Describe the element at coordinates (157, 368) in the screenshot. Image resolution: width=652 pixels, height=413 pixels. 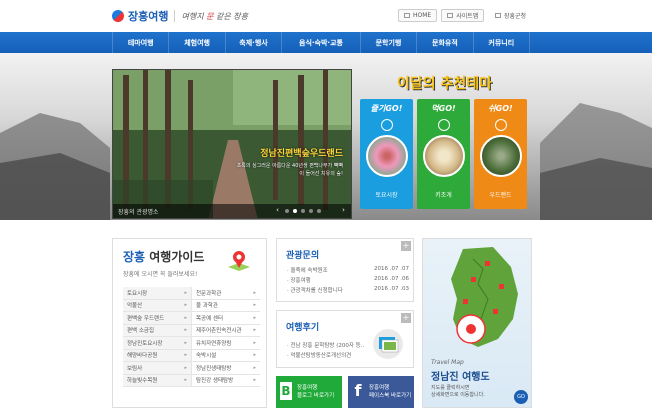
I see `guide-link: 보림사 ▸` at that location.